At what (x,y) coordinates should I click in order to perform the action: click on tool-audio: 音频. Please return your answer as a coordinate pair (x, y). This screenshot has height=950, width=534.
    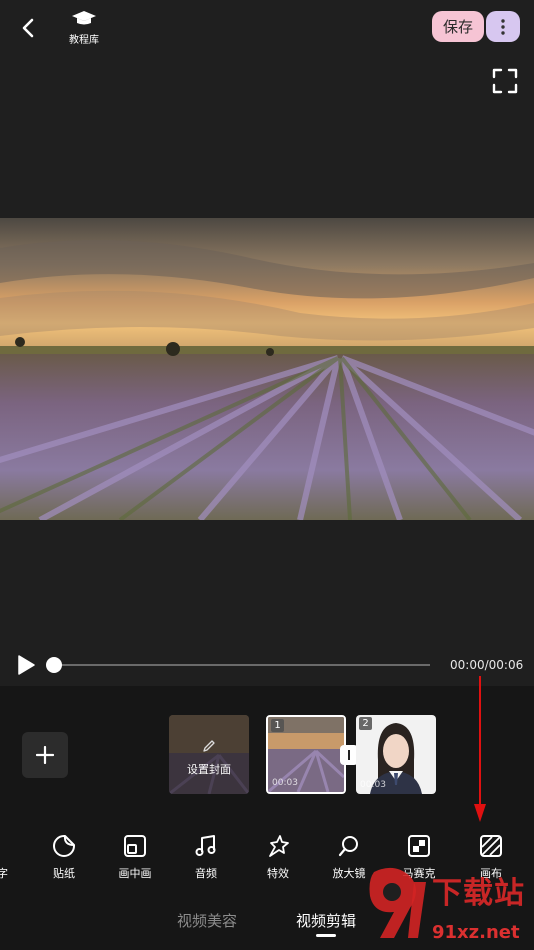
    Looking at the image, I should click on (206, 856).